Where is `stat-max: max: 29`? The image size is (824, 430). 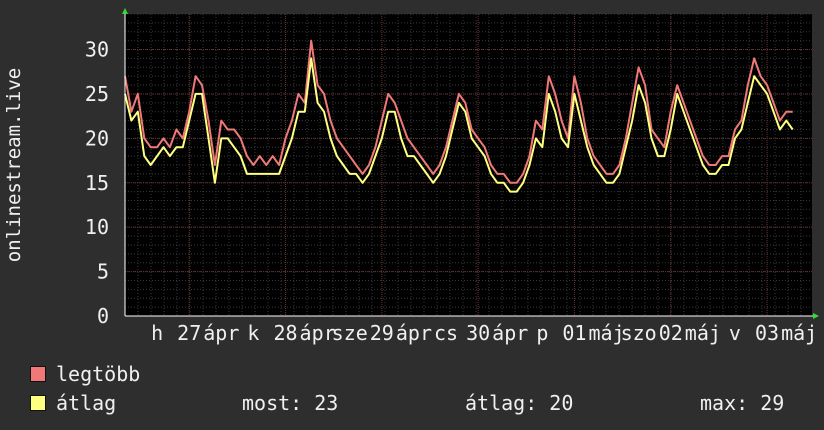 stat-max: max: 29 is located at coordinates (742, 403).